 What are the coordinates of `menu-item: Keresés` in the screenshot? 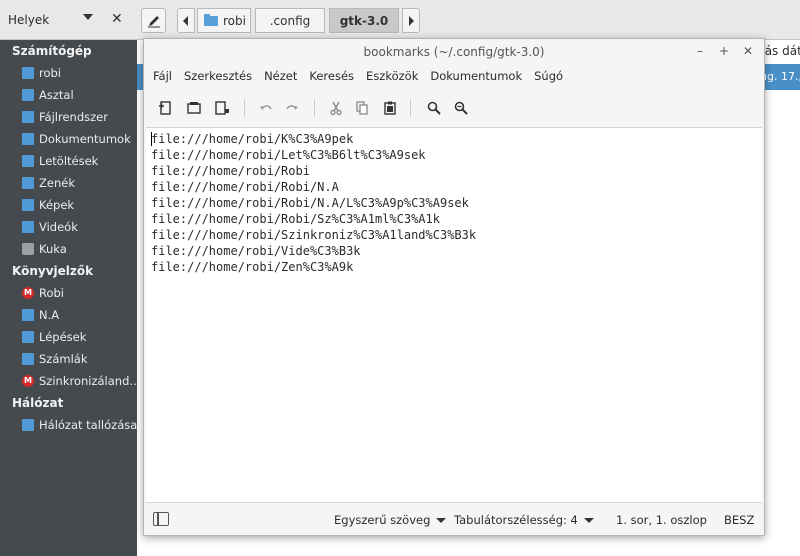 It's located at (333, 76).